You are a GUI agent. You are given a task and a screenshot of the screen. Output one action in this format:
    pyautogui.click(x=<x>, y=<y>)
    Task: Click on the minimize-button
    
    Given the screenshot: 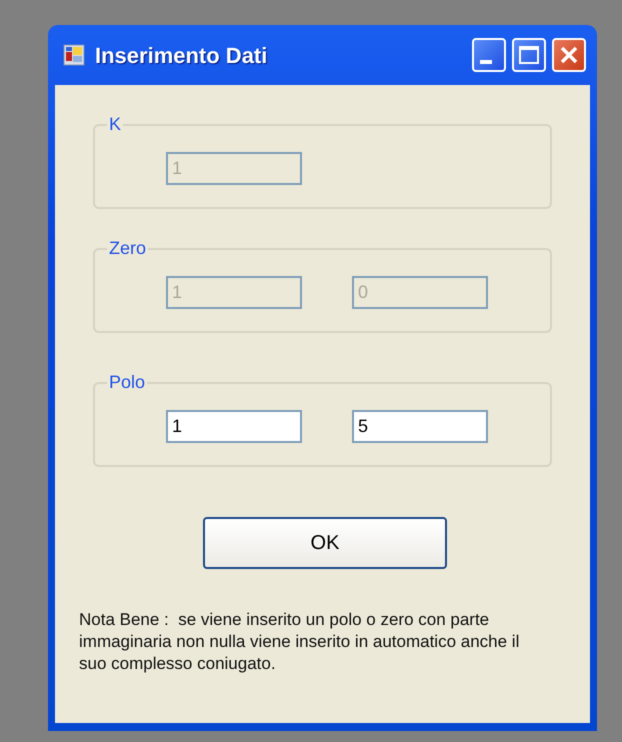 What is the action you would take?
    pyautogui.click(x=489, y=55)
    